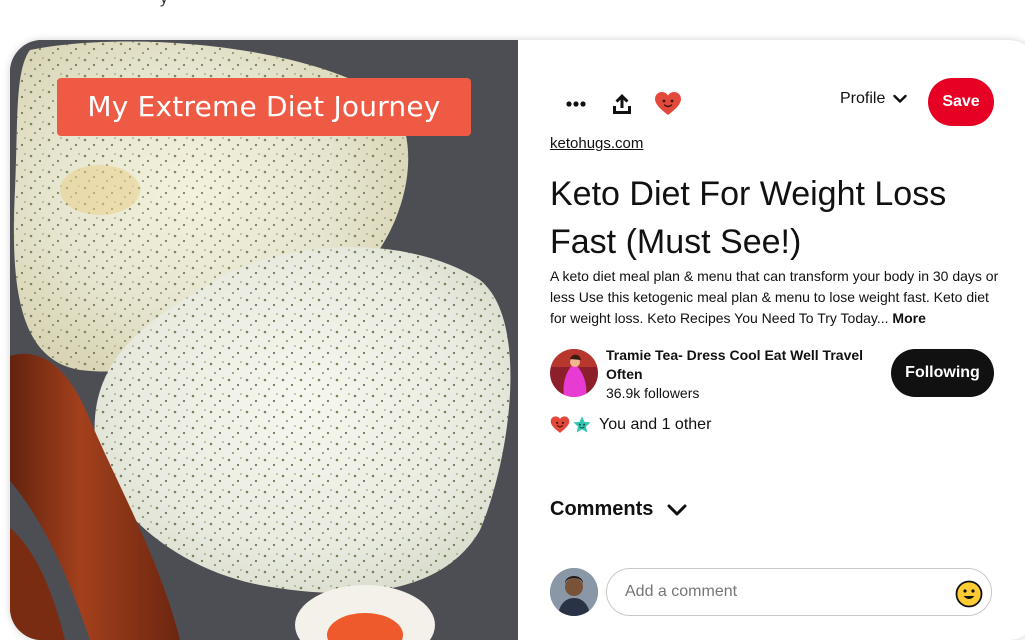  I want to click on comments-toggle: Comments, so click(618, 509).